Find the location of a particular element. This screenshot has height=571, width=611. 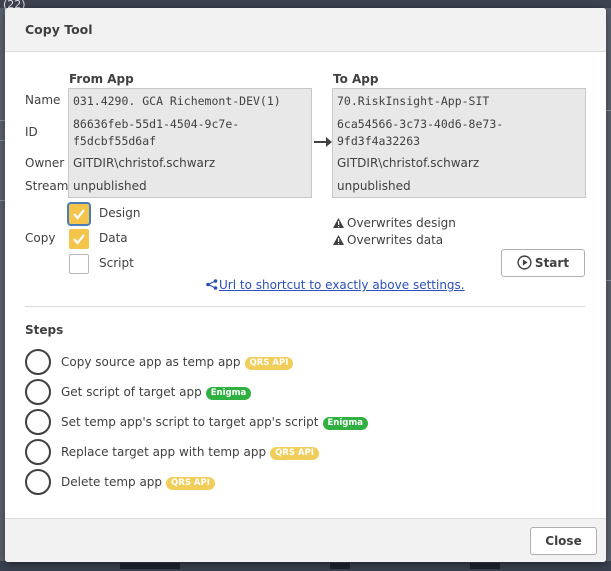

background-footer is located at coordinates (305, 566).